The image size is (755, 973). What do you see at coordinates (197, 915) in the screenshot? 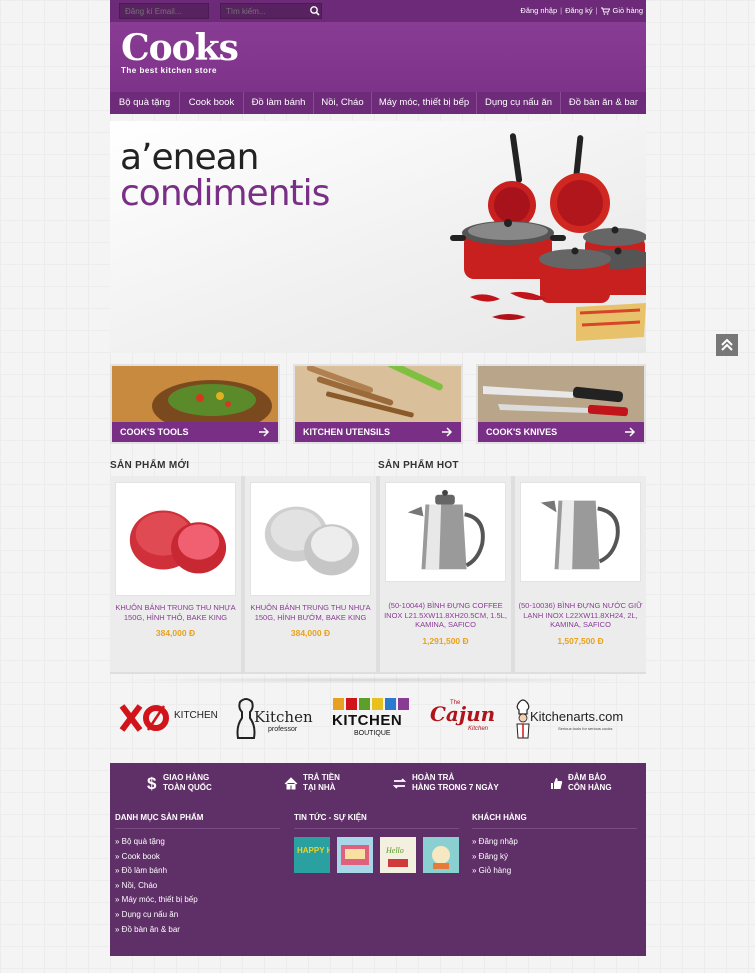
I see `footer-link: Dụng cụ nấu ăn` at bounding box center [197, 915].